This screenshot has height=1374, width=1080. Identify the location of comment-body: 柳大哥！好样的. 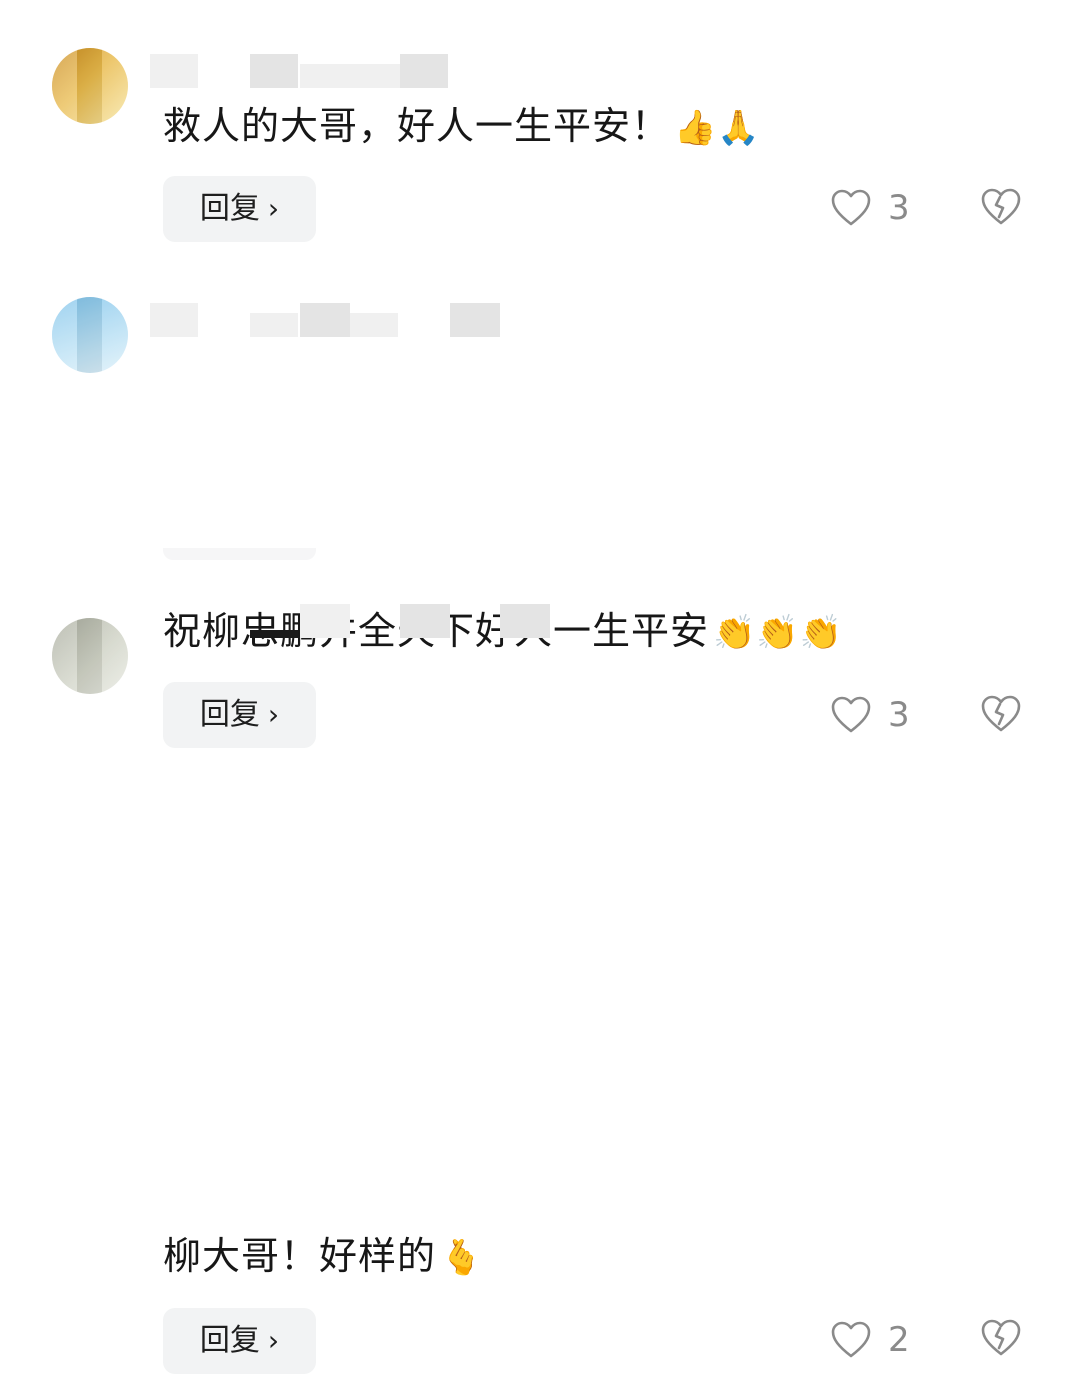
(300, 1256).